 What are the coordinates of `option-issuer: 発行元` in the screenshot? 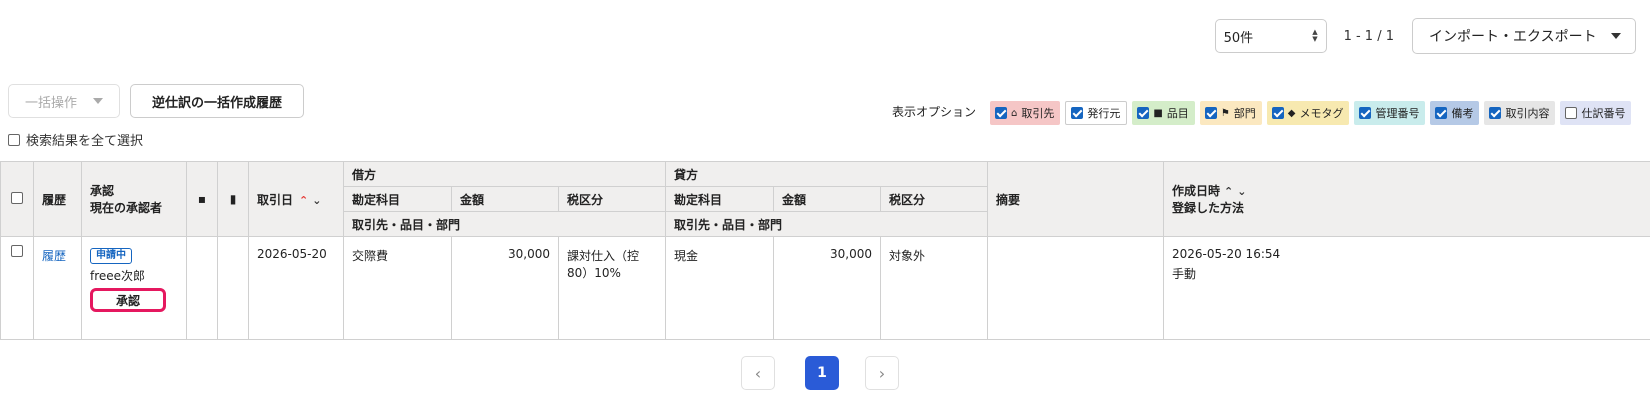 It's located at (1096, 113).